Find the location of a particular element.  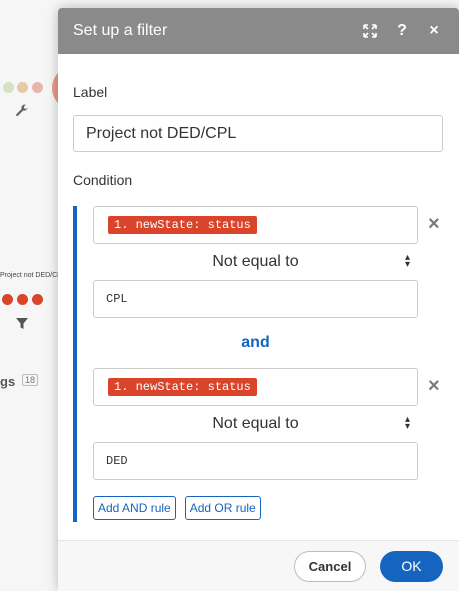

label-field-label: Label is located at coordinates (90, 92).